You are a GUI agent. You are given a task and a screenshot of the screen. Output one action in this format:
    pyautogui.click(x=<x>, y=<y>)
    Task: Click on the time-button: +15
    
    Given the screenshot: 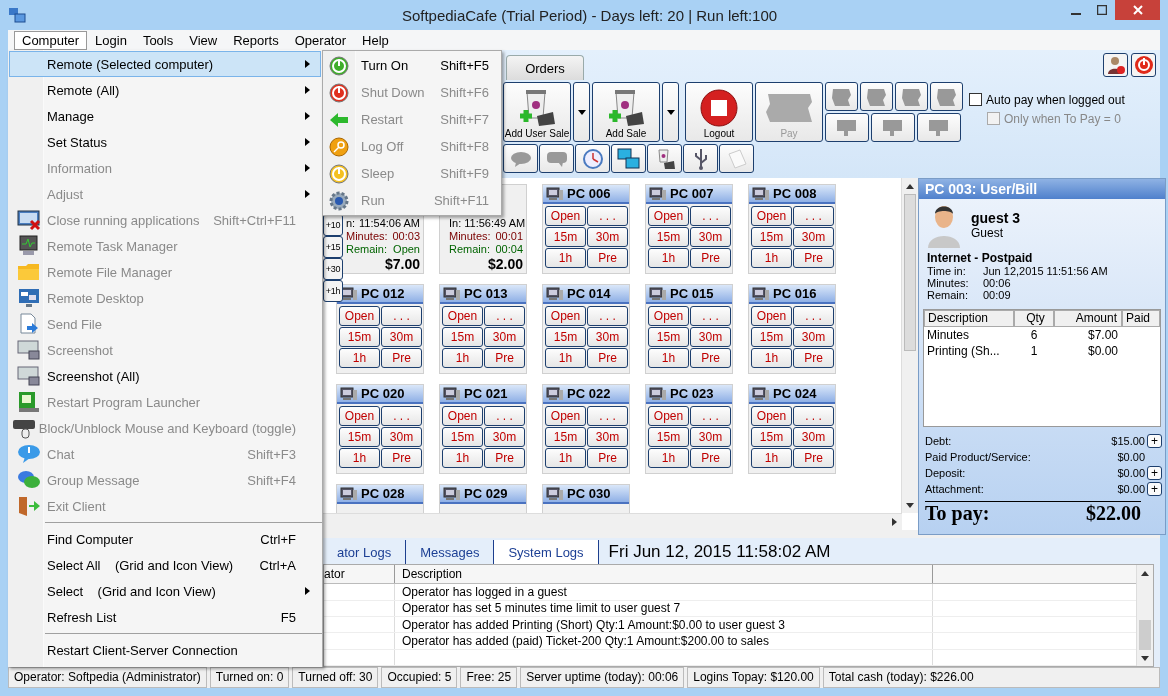 What is the action you would take?
    pyautogui.click(x=333, y=247)
    